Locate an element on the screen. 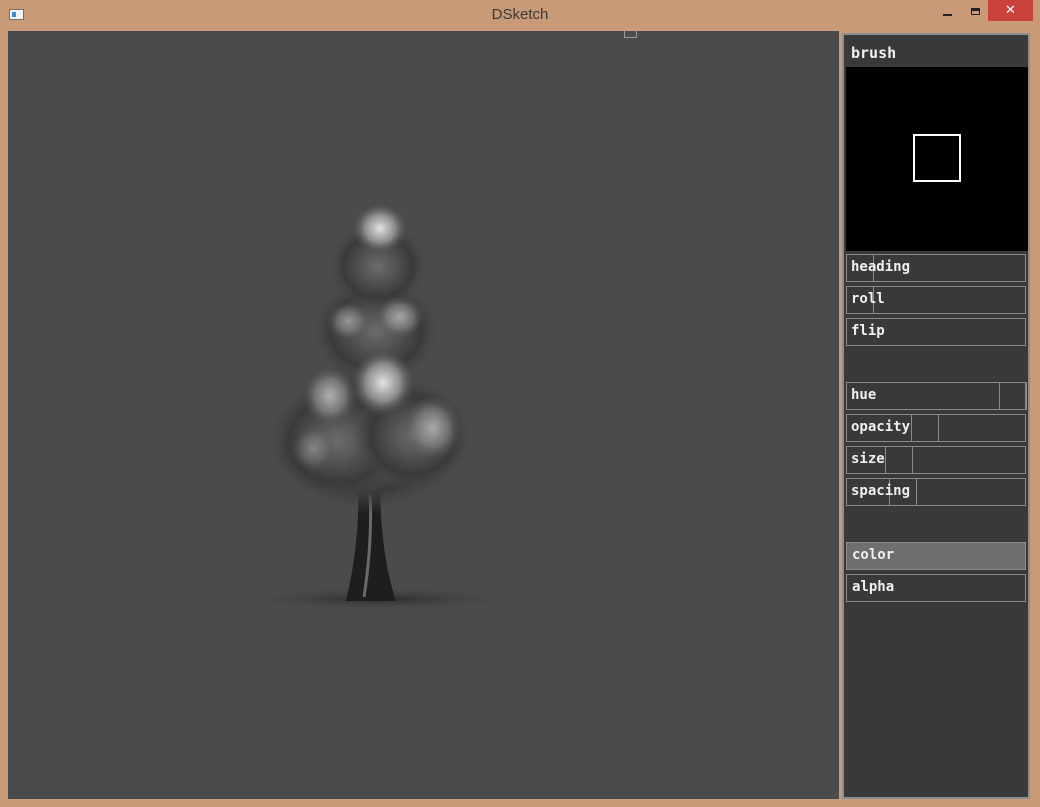 Image resolution: width=1040 pixels, height=807 pixels. flip-slider-label: flip is located at coordinates (868, 331).